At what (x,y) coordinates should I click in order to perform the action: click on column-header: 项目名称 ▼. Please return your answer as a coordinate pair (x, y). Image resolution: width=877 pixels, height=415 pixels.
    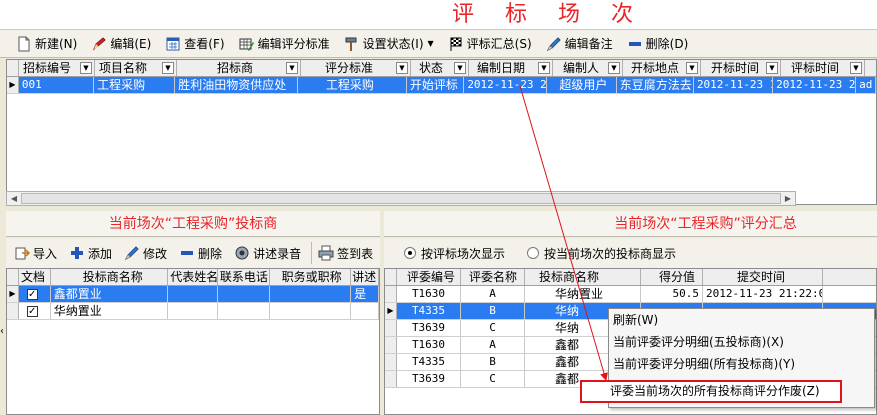
    Looking at the image, I should click on (136, 68).